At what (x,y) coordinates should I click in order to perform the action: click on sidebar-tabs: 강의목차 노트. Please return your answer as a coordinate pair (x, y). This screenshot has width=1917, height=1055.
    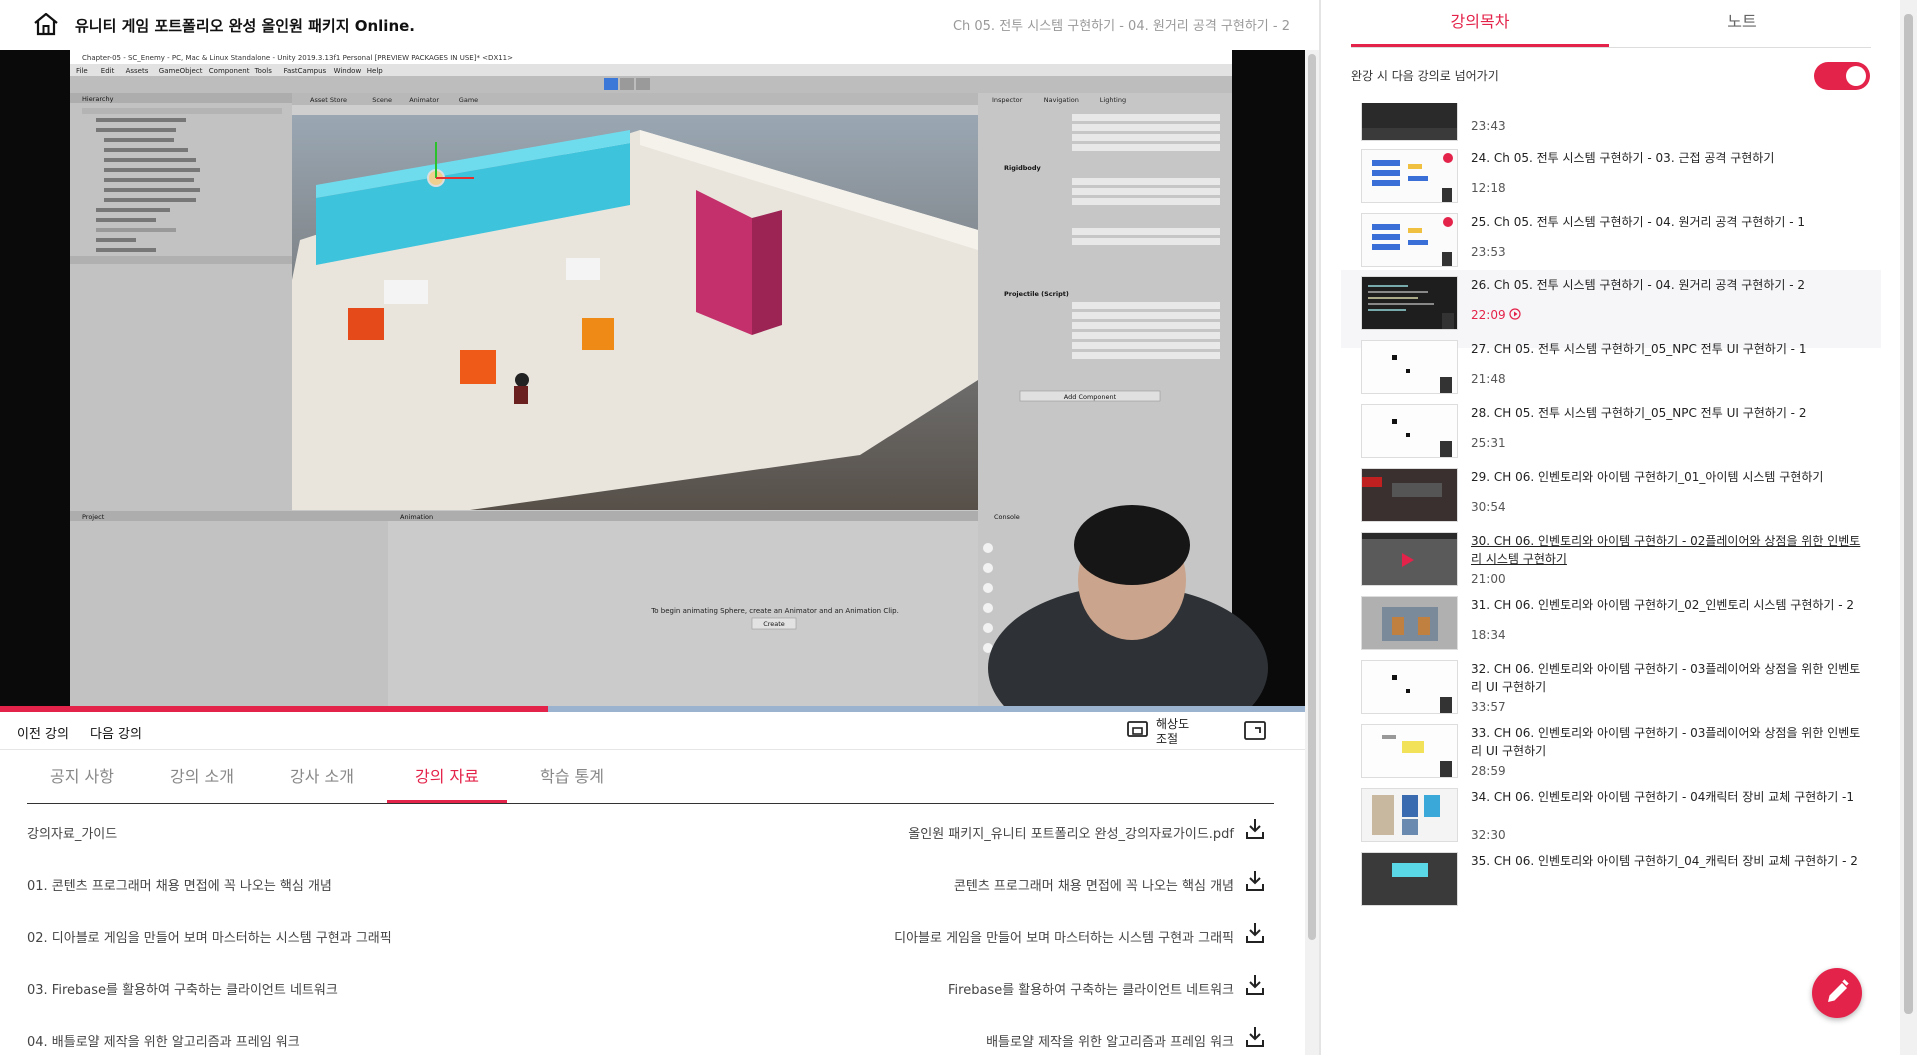
    Looking at the image, I should click on (1611, 24).